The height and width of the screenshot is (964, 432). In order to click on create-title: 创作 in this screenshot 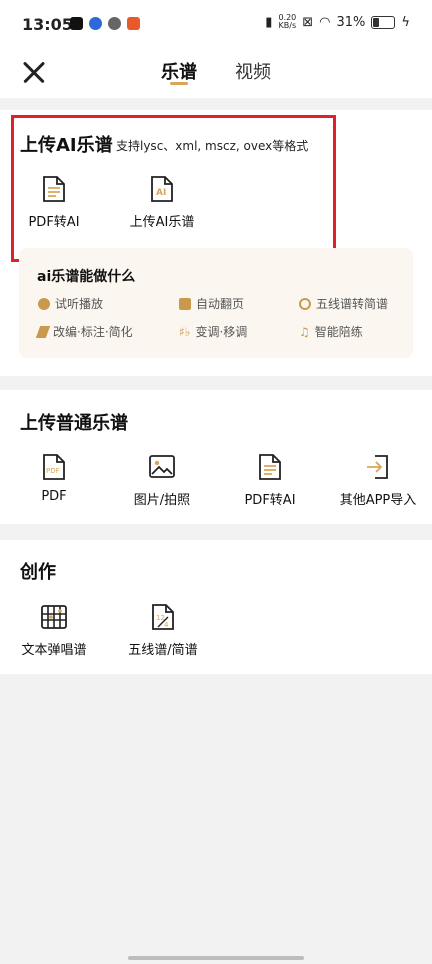, I will do `click(38, 572)`.